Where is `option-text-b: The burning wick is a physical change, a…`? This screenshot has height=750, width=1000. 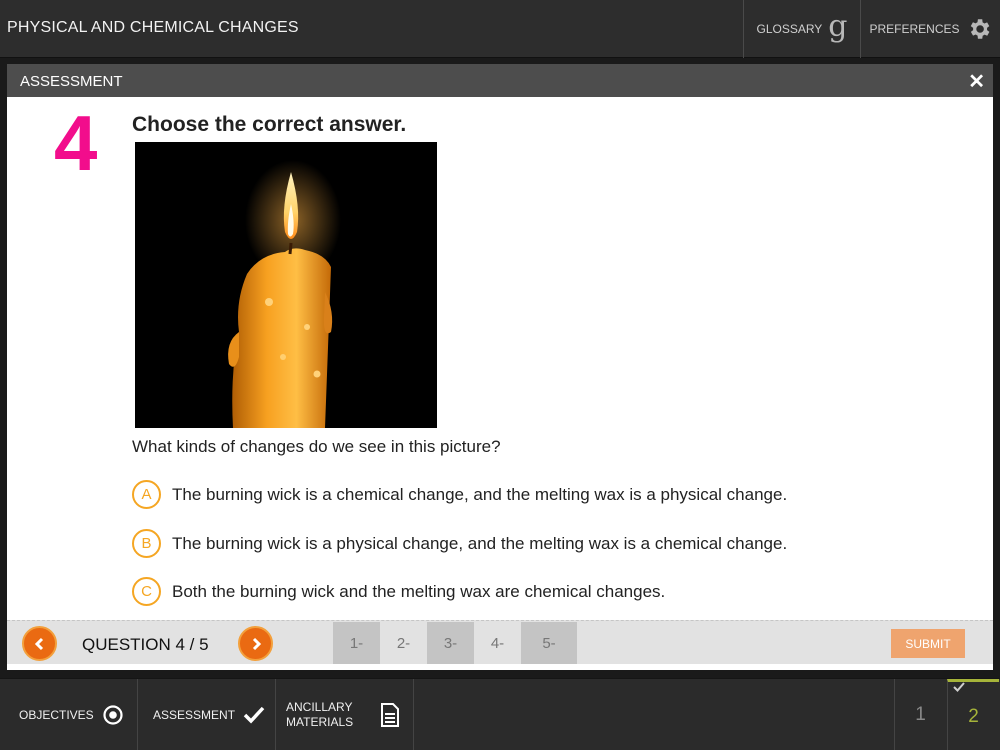
option-text-b: The burning wick is a physical change, a… is located at coordinates (480, 543).